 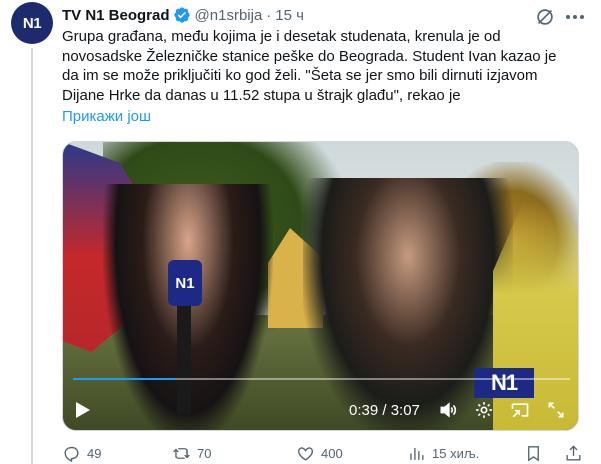 What do you see at coordinates (484, 410) in the screenshot?
I see `settings-icon` at bounding box center [484, 410].